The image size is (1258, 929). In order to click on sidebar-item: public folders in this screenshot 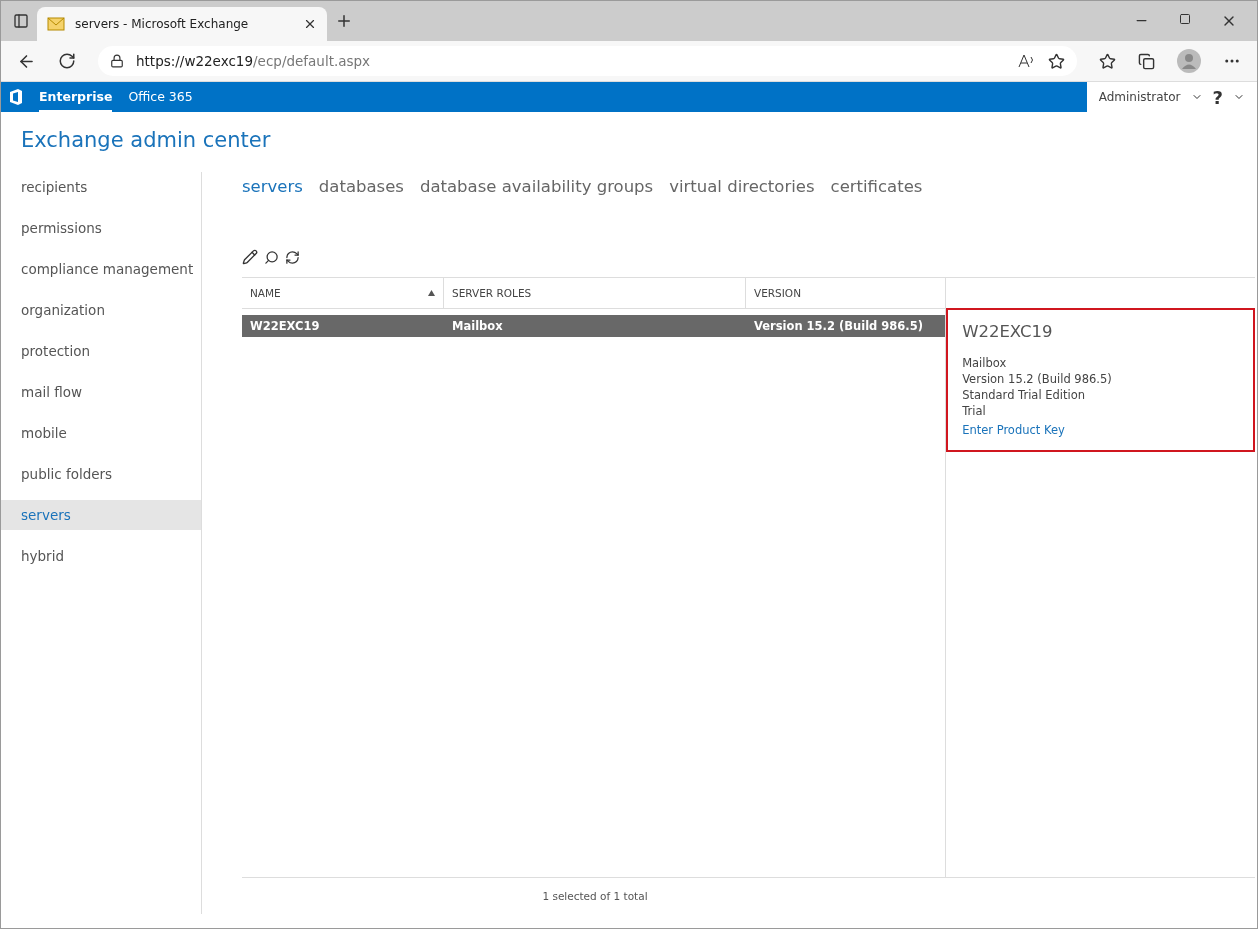, I will do `click(101, 474)`.